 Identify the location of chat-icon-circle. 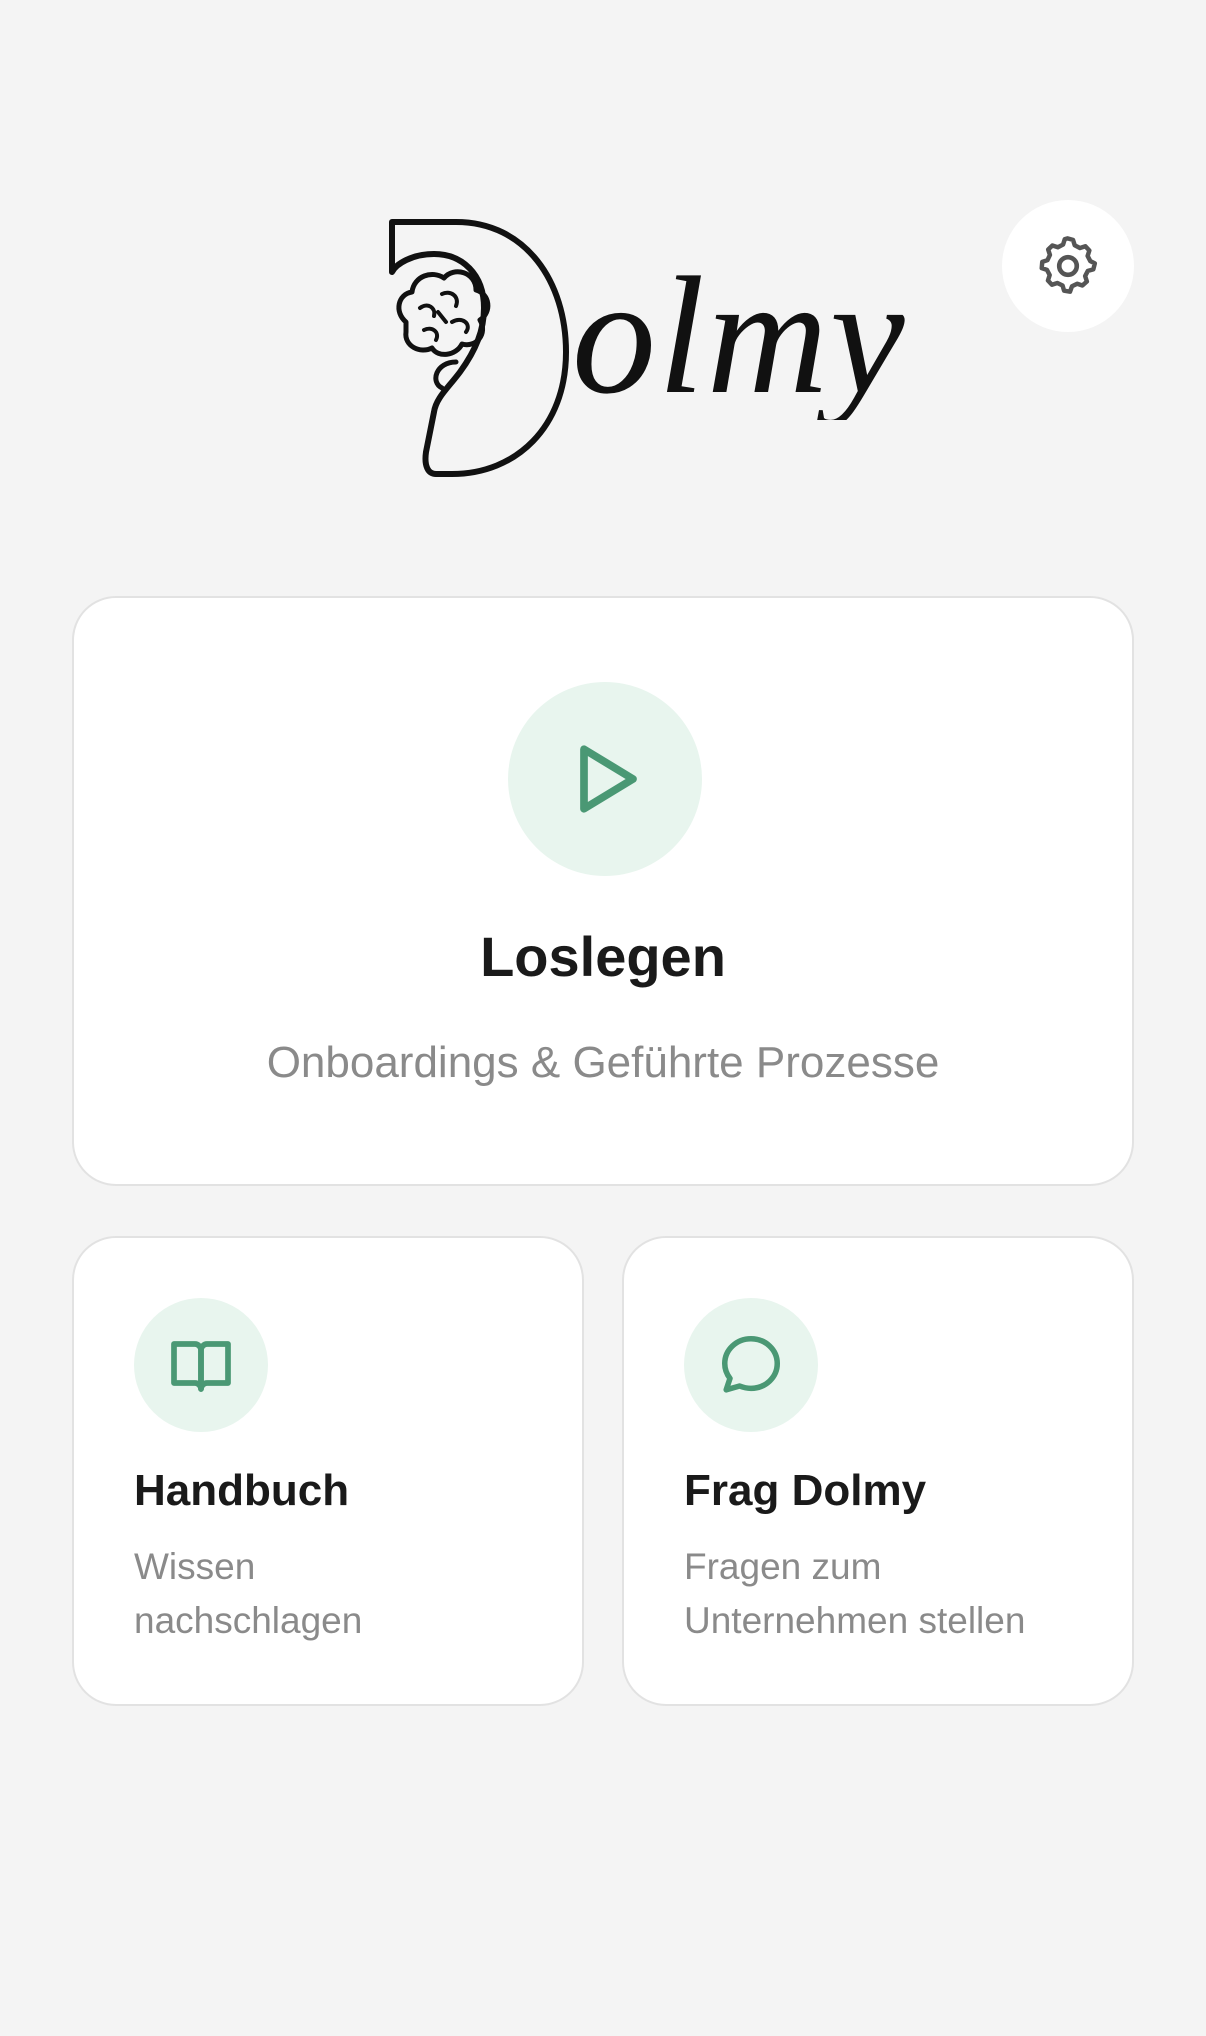
(751, 1365).